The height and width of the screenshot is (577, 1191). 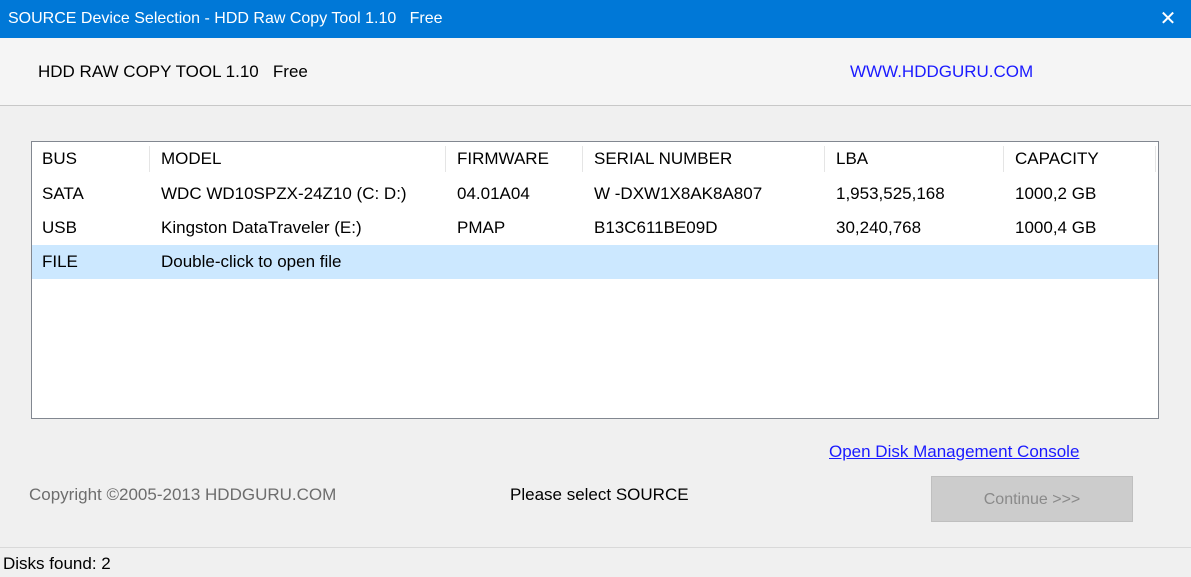 What do you see at coordinates (852, 159) in the screenshot?
I see `column-header-lba: LBA` at bounding box center [852, 159].